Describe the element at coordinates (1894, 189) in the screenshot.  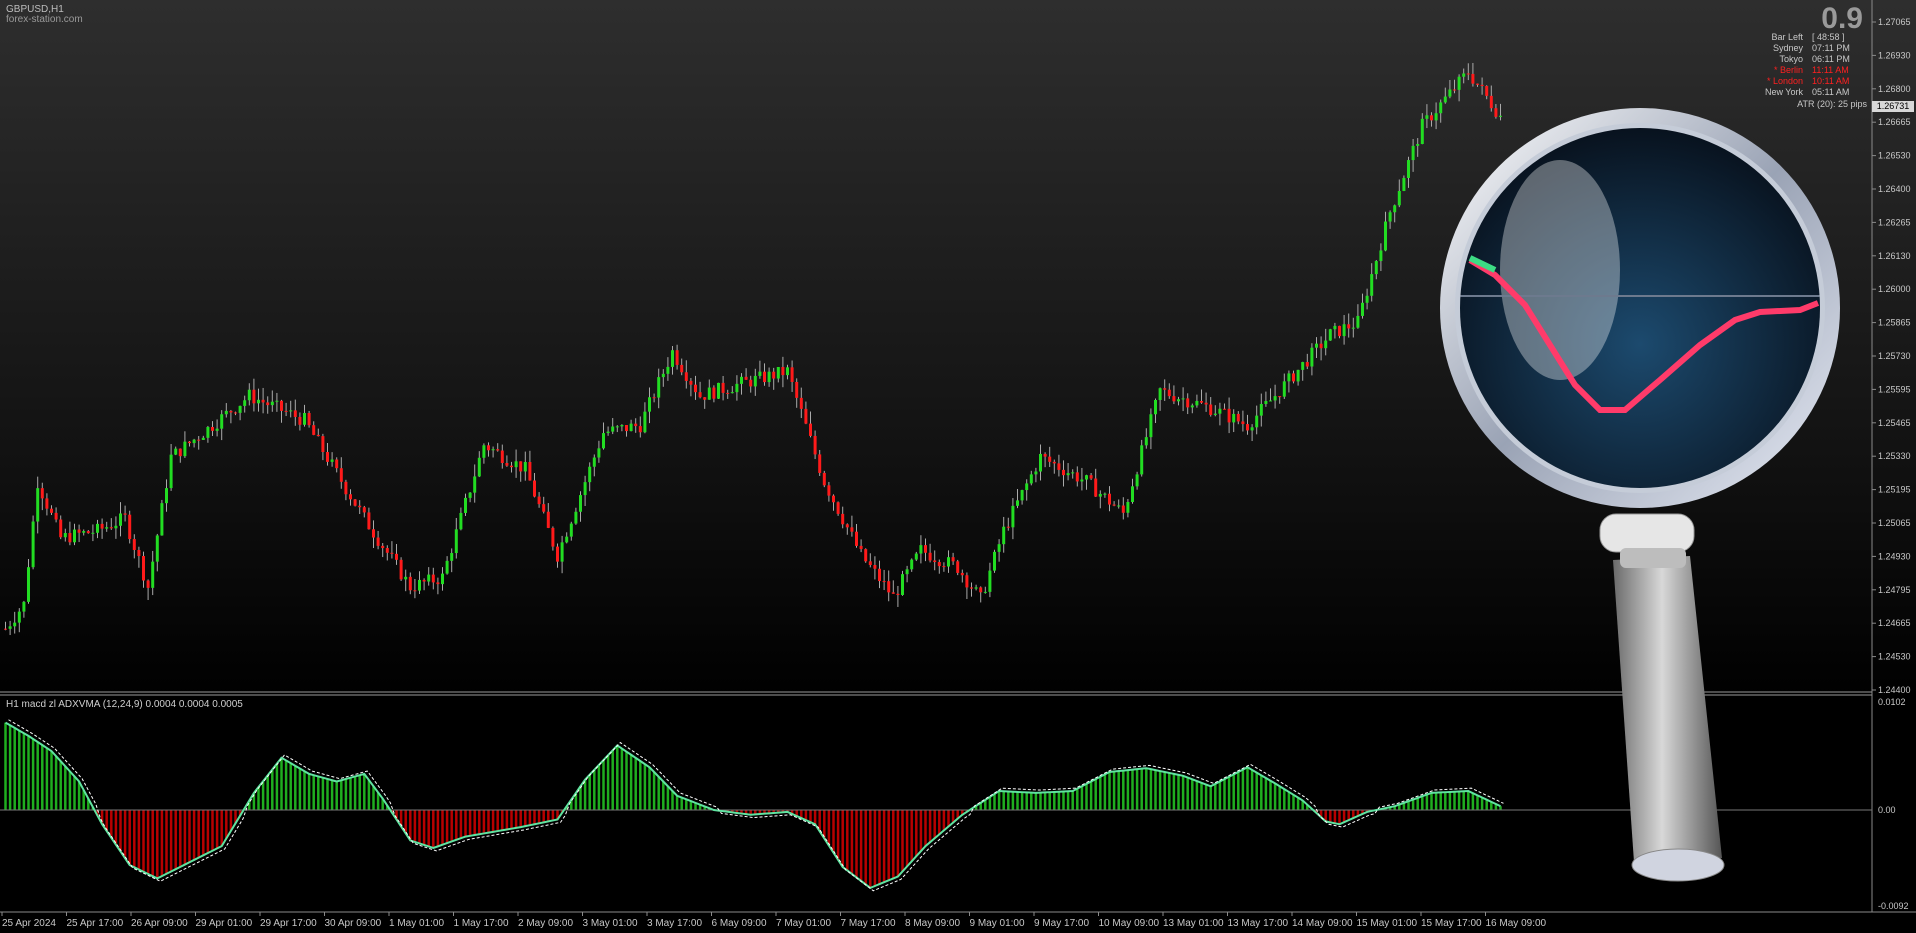
I see `price-tick-label: 1.26400` at that location.